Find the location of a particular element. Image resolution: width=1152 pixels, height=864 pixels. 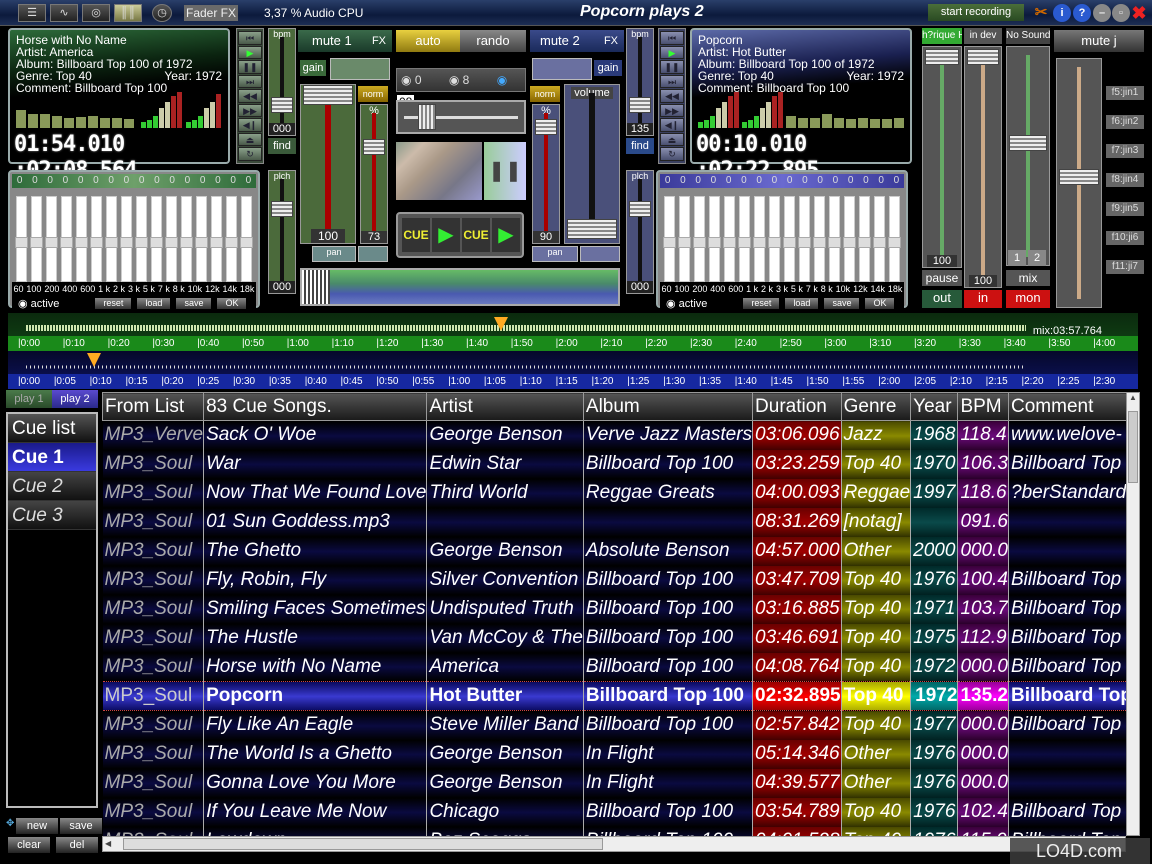

info-icon: i is located at coordinates (1062, 13).